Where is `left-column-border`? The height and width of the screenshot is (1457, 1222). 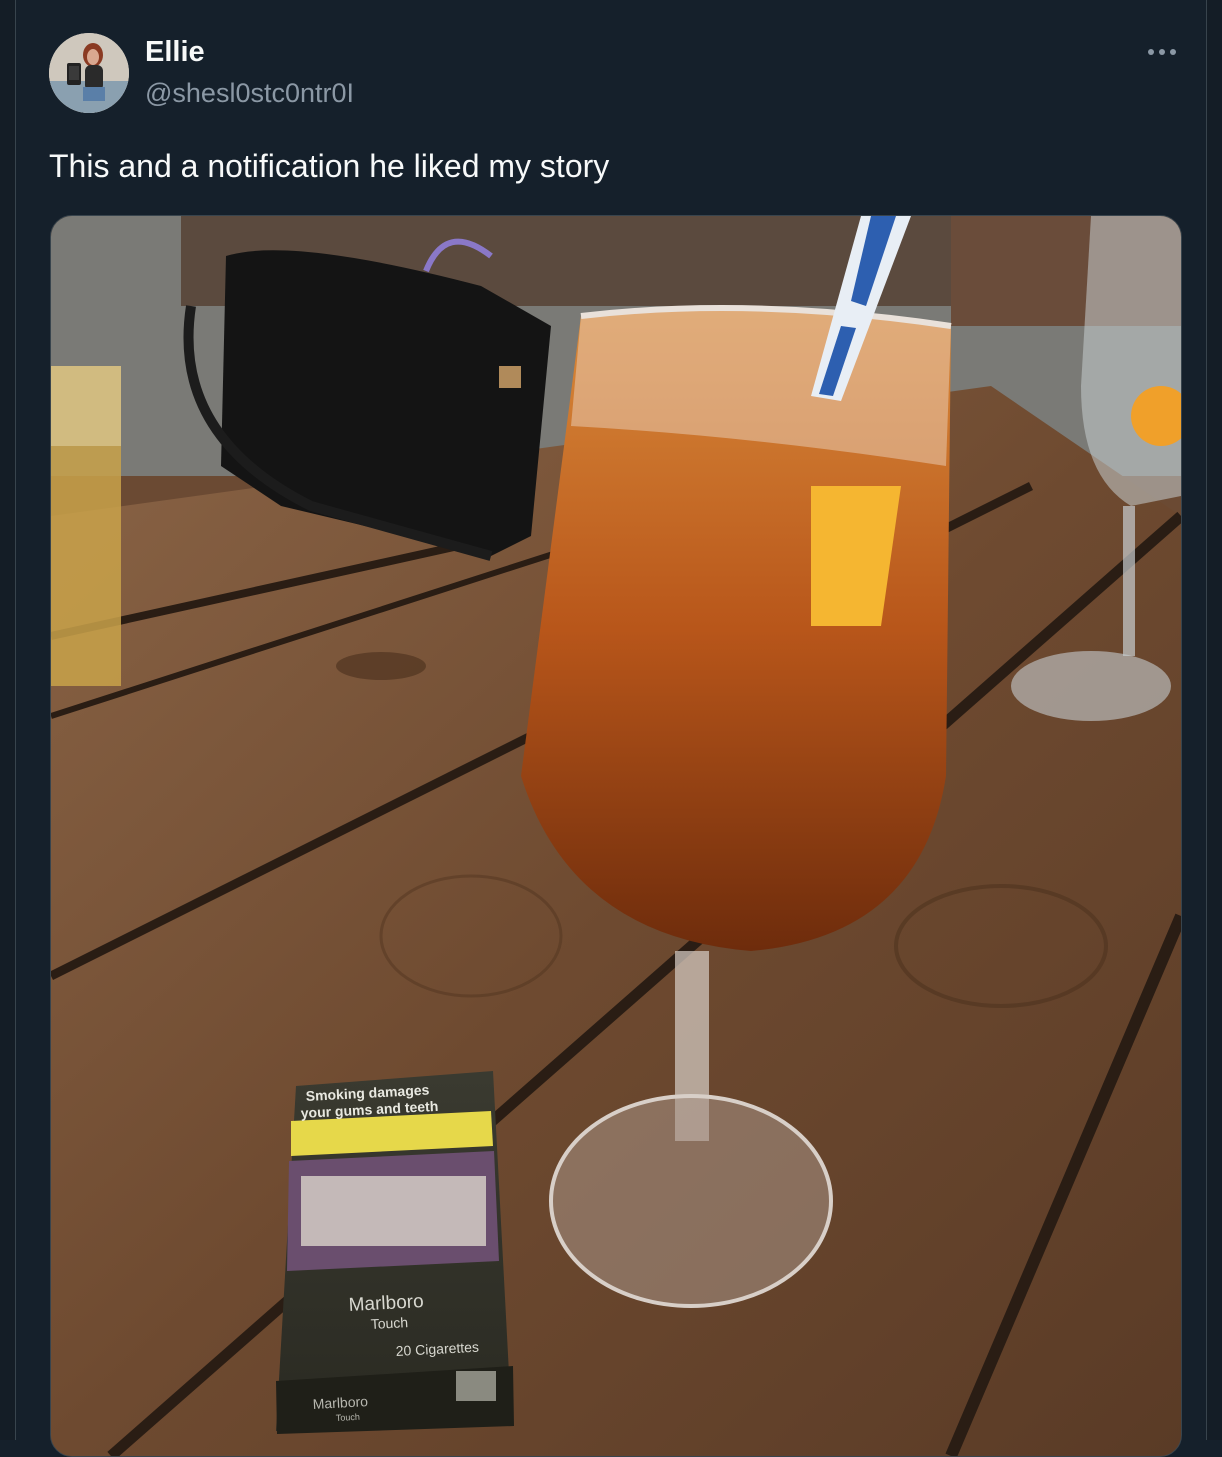 left-column-border is located at coordinates (8, 720).